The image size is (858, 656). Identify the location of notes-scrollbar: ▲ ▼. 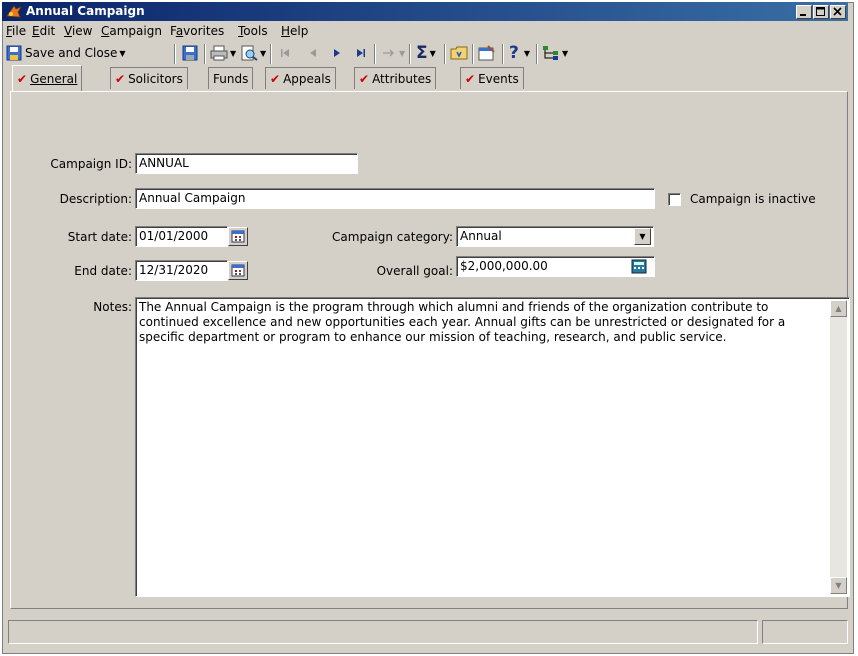
(838, 447).